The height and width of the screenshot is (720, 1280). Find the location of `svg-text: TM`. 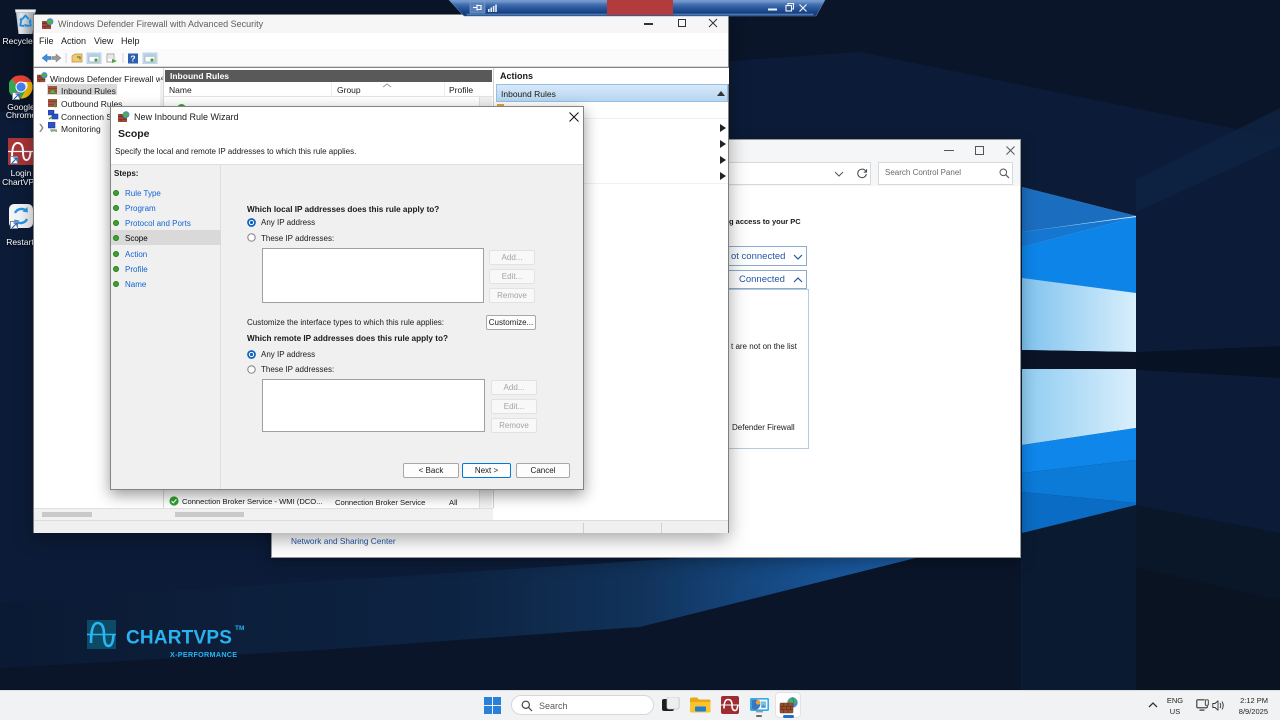

svg-text: TM is located at coordinates (239, 628).